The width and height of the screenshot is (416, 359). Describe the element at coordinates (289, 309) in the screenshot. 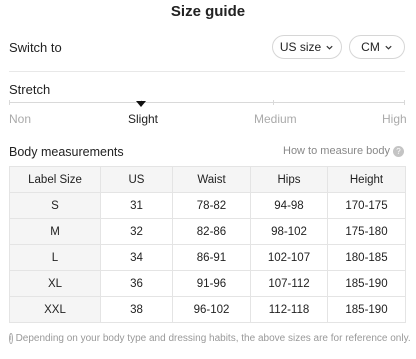

I see `table-cell: 112-118` at that location.